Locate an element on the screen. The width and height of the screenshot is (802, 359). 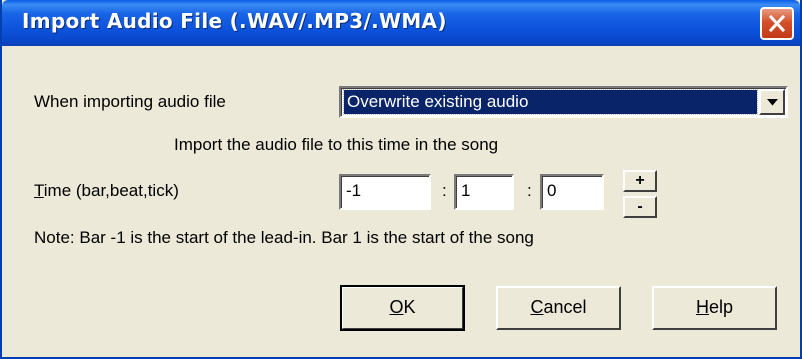
tick-field: 0 is located at coordinates (572, 192).